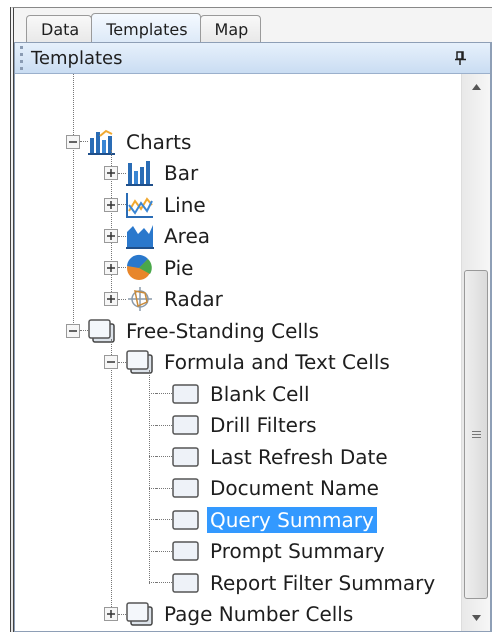 The width and height of the screenshot is (496, 639). Describe the element at coordinates (260, 393) in the screenshot. I see `tree-item: Blank Cell` at that location.